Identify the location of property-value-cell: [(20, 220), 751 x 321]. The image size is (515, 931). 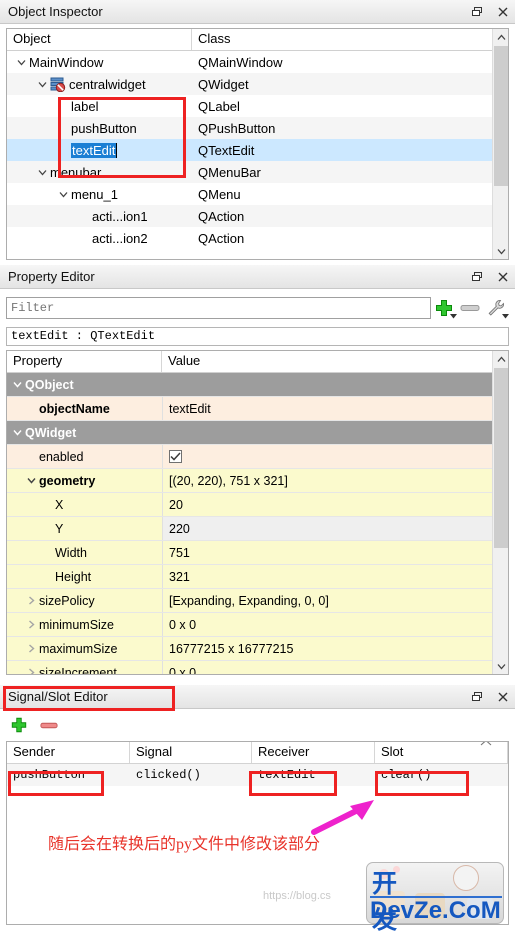
(335, 480).